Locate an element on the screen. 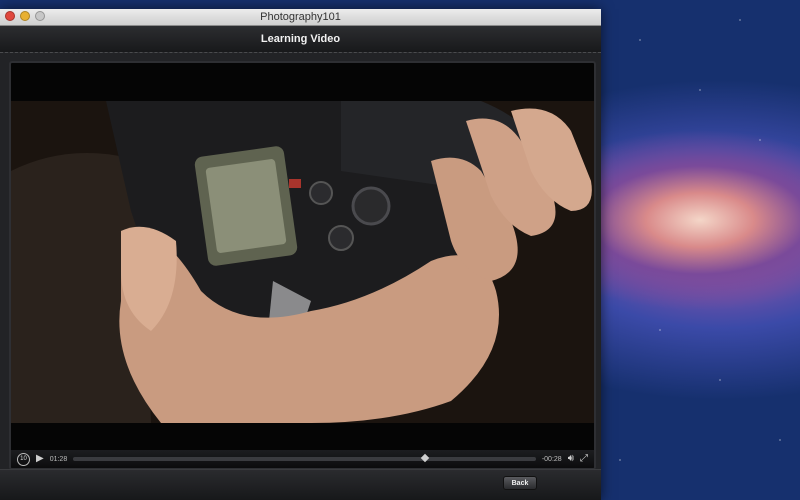 Image resolution: width=800 pixels, height=500 pixels. window-controls is located at coordinates (25, 16).